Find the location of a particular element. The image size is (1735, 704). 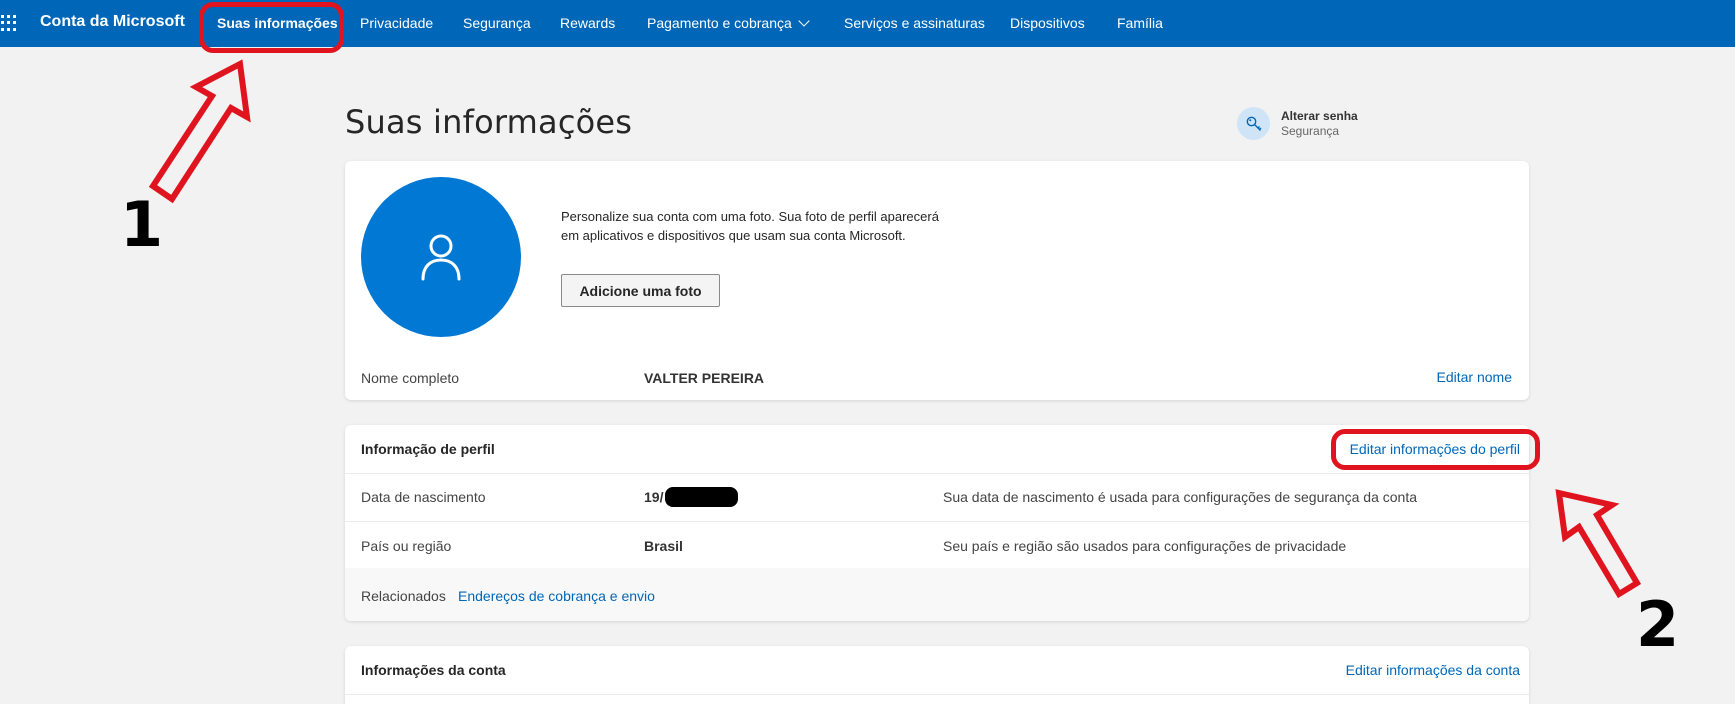

nav-family: Família is located at coordinates (1140, 23).